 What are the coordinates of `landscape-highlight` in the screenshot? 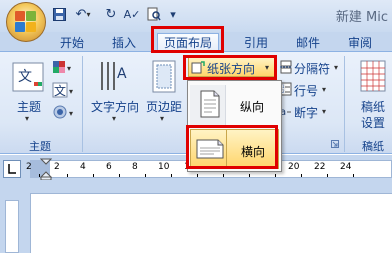 It's located at (232, 147).